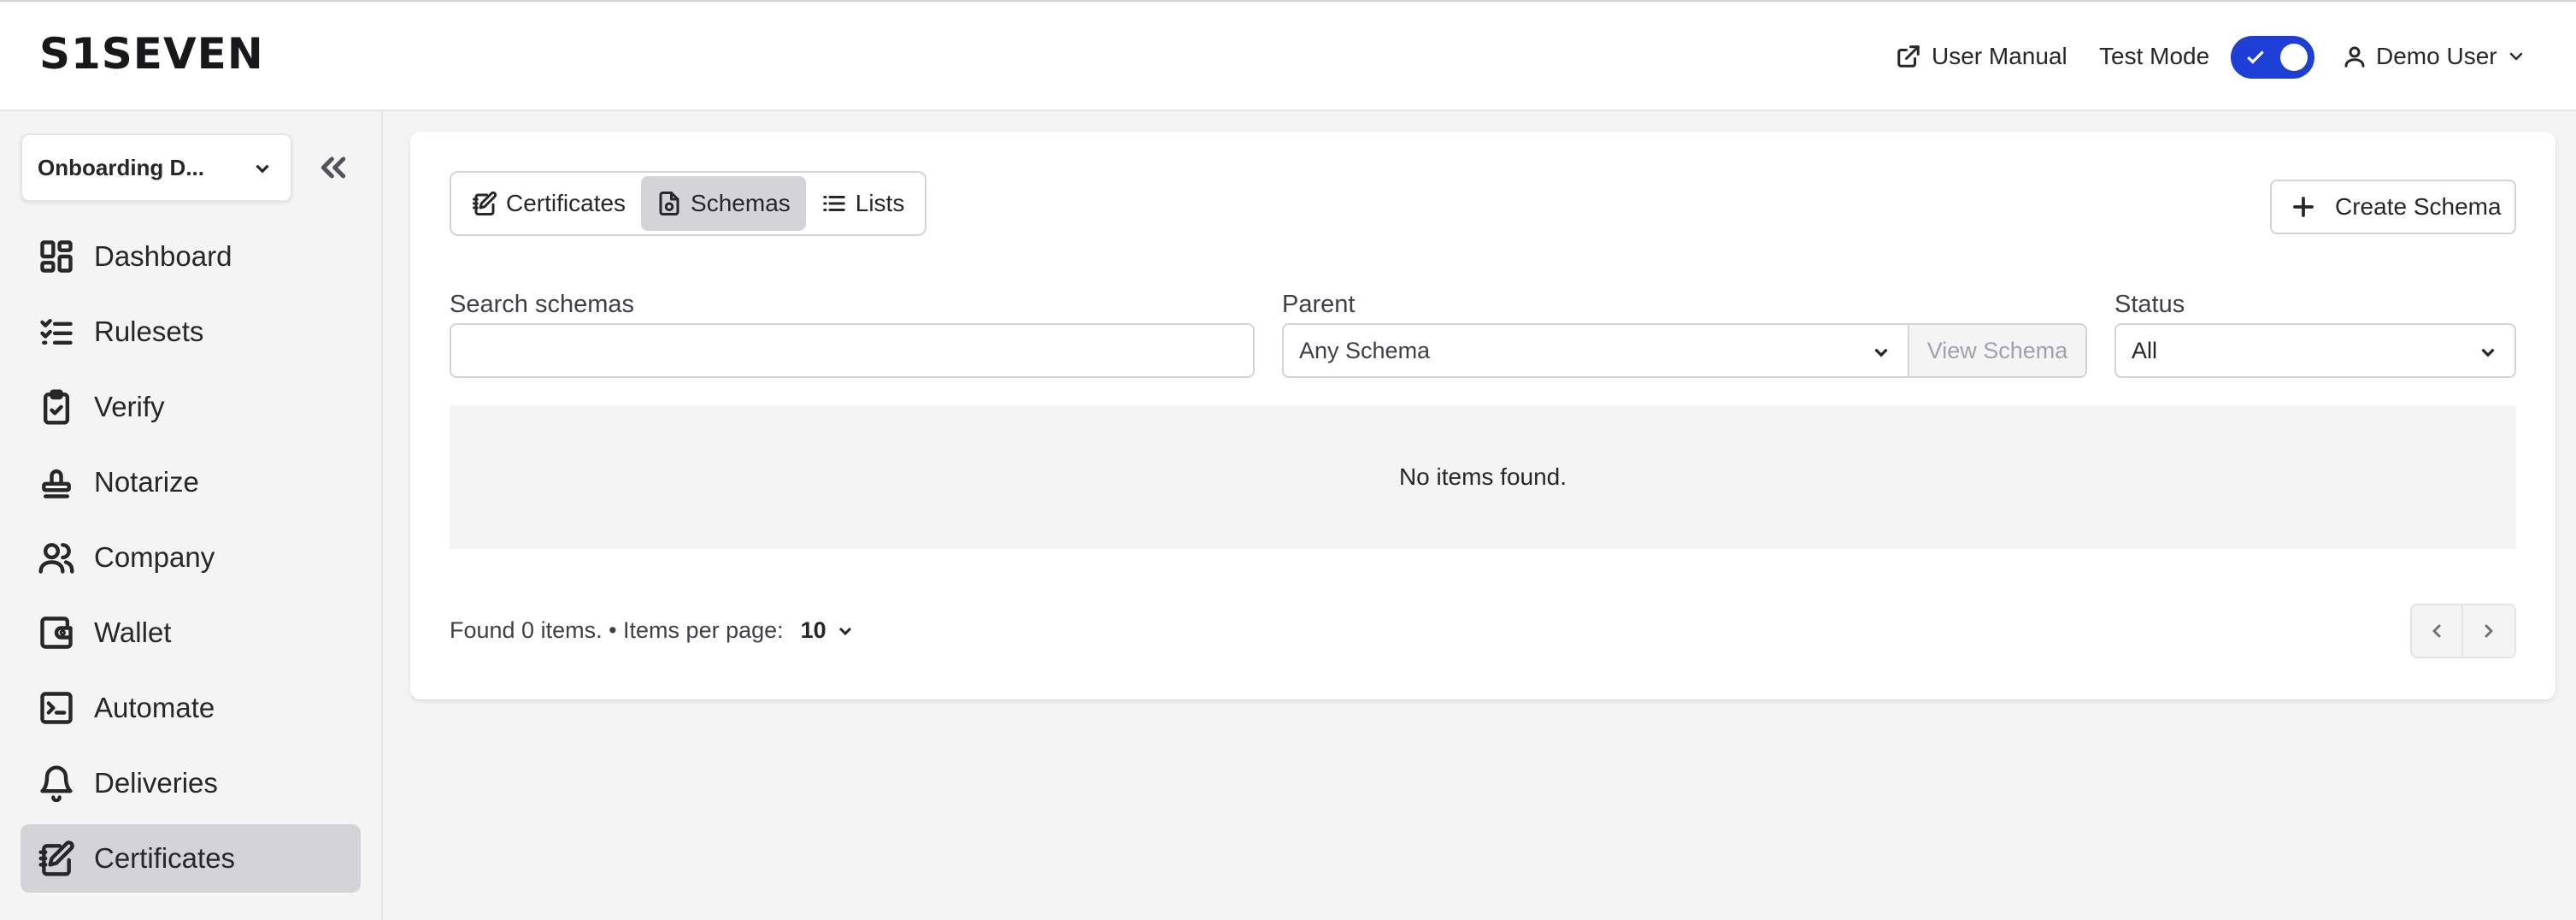 The image size is (2576, 920). I want to click on user-name: Demo User, so click(2436, 56).